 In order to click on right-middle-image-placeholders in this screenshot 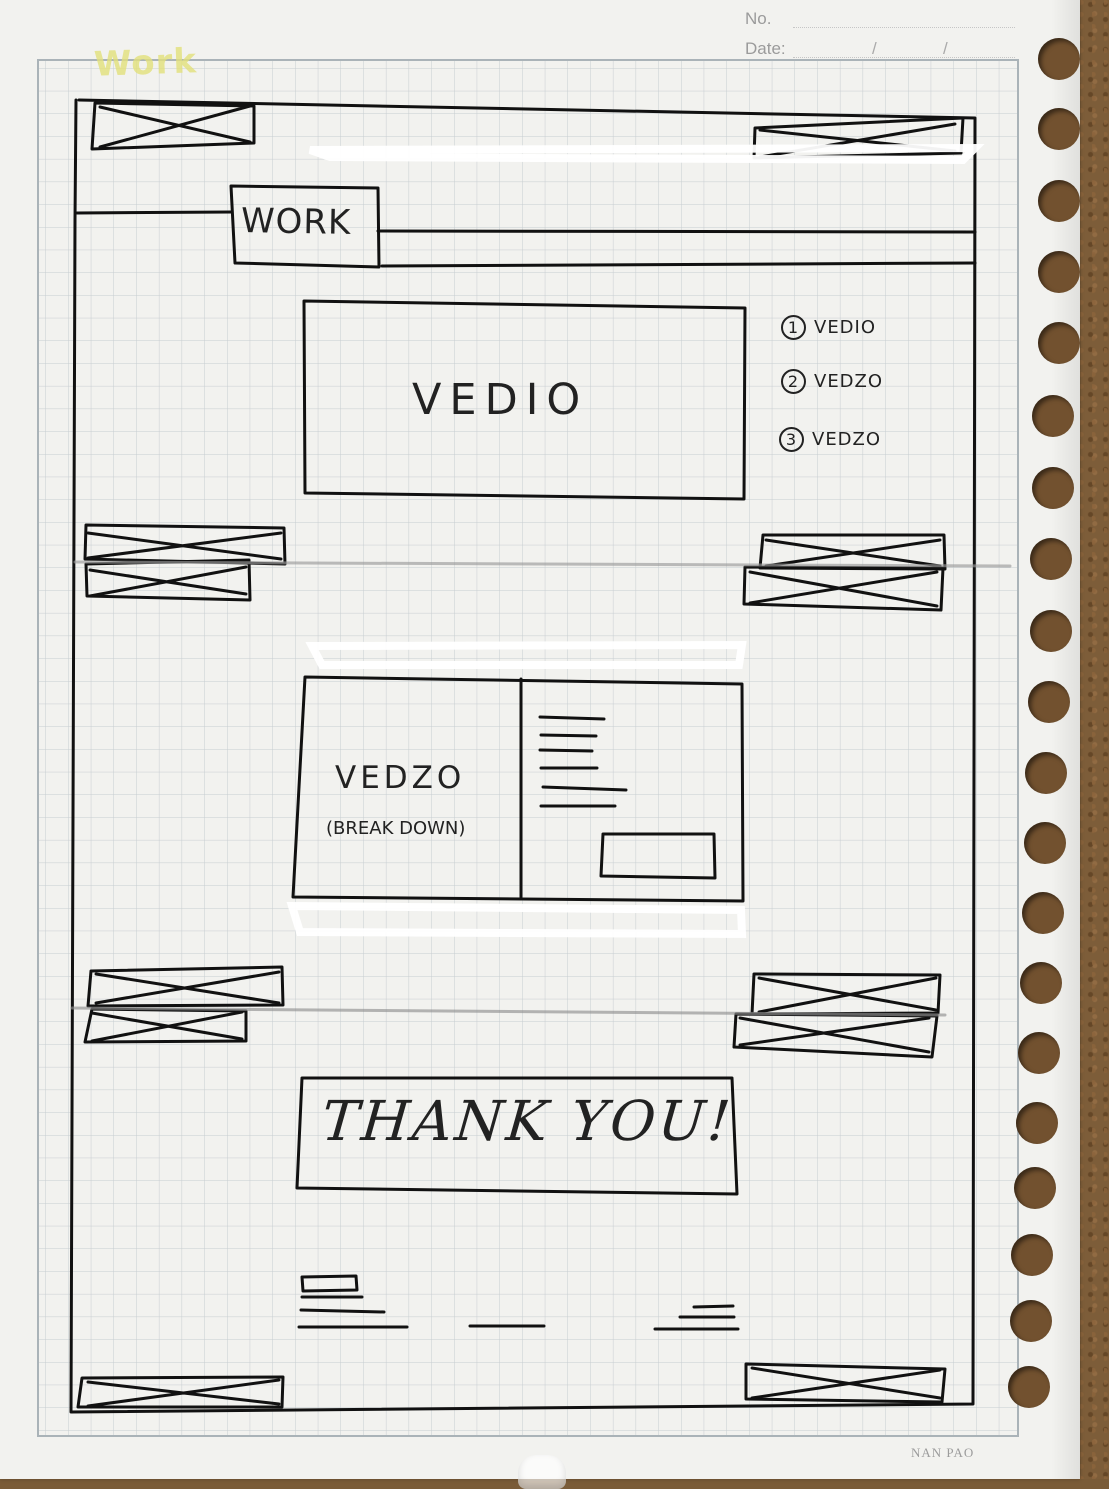, I will do `click(844, 572)`.